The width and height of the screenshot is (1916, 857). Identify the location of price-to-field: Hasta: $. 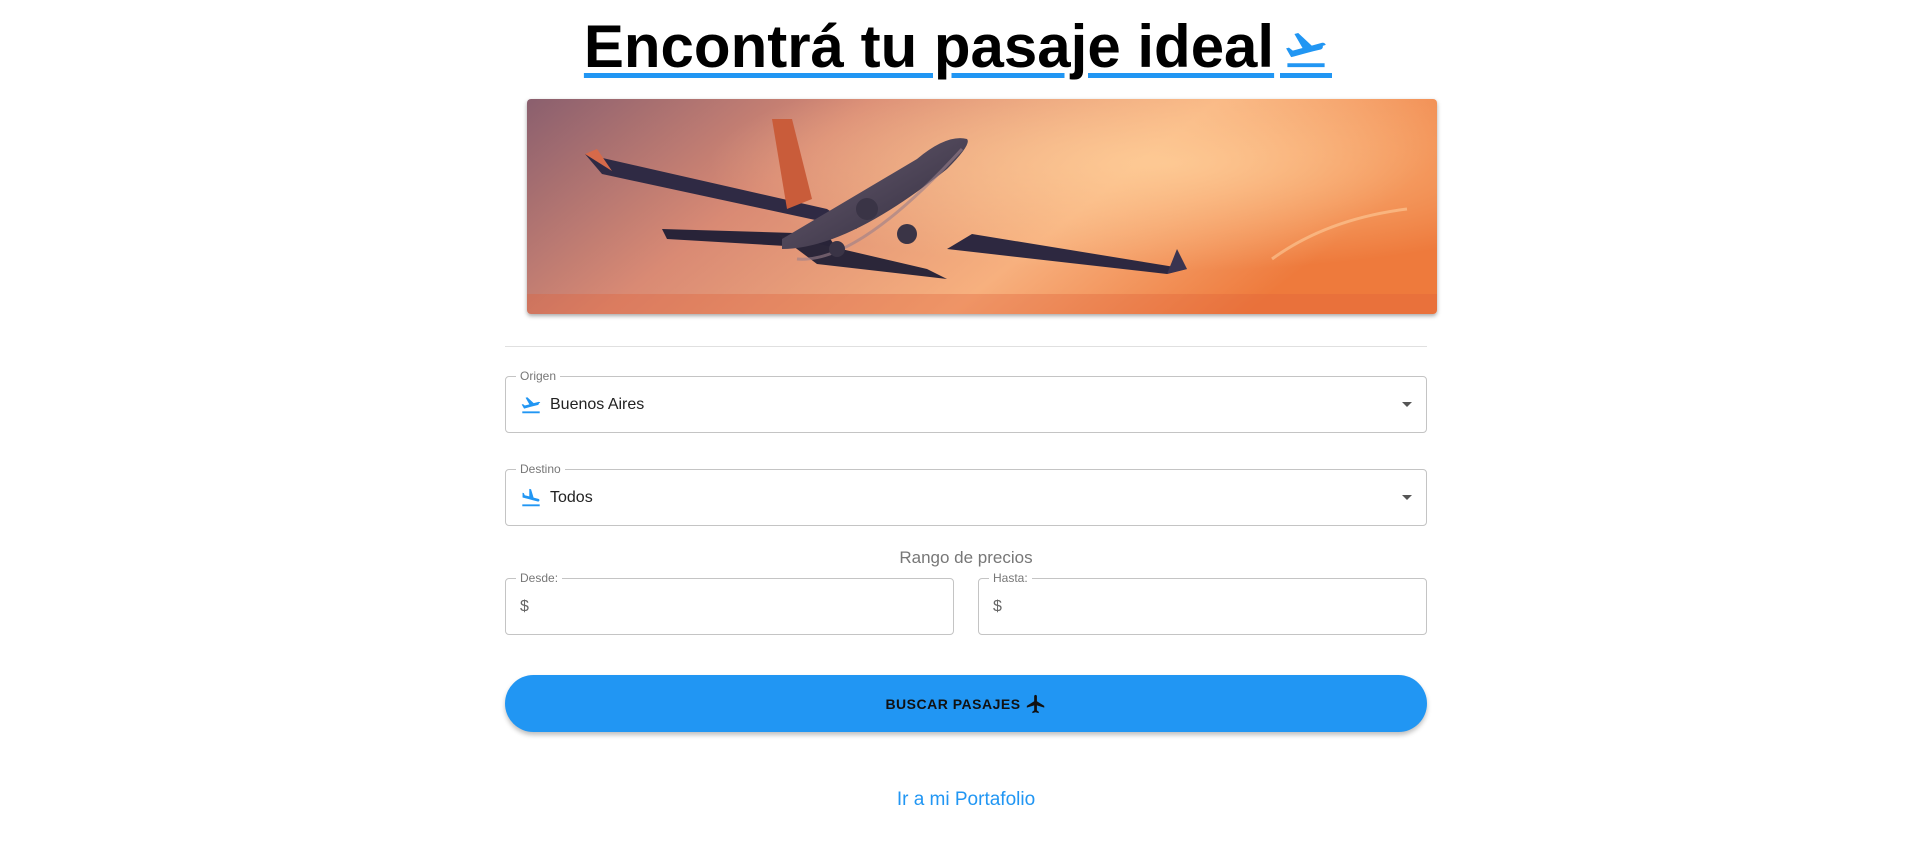
(1202, 603).